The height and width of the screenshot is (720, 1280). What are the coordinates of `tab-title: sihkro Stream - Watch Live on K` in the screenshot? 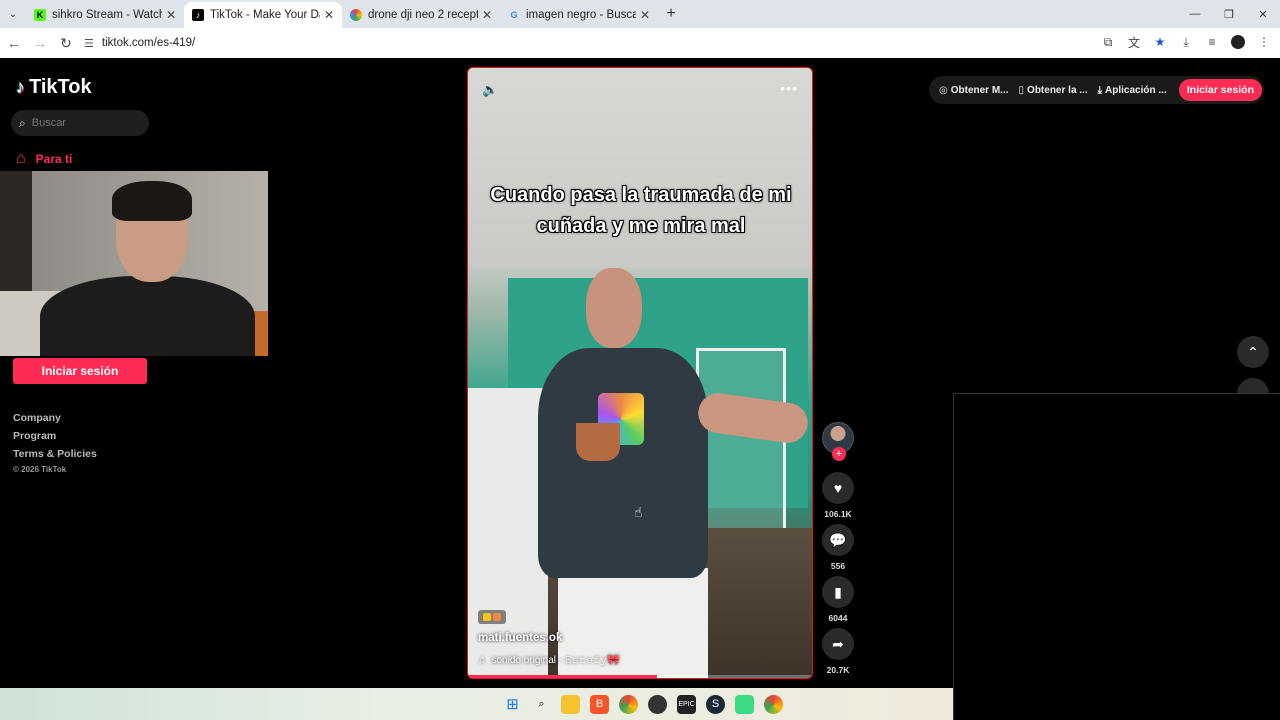 It's located at (107, 15).